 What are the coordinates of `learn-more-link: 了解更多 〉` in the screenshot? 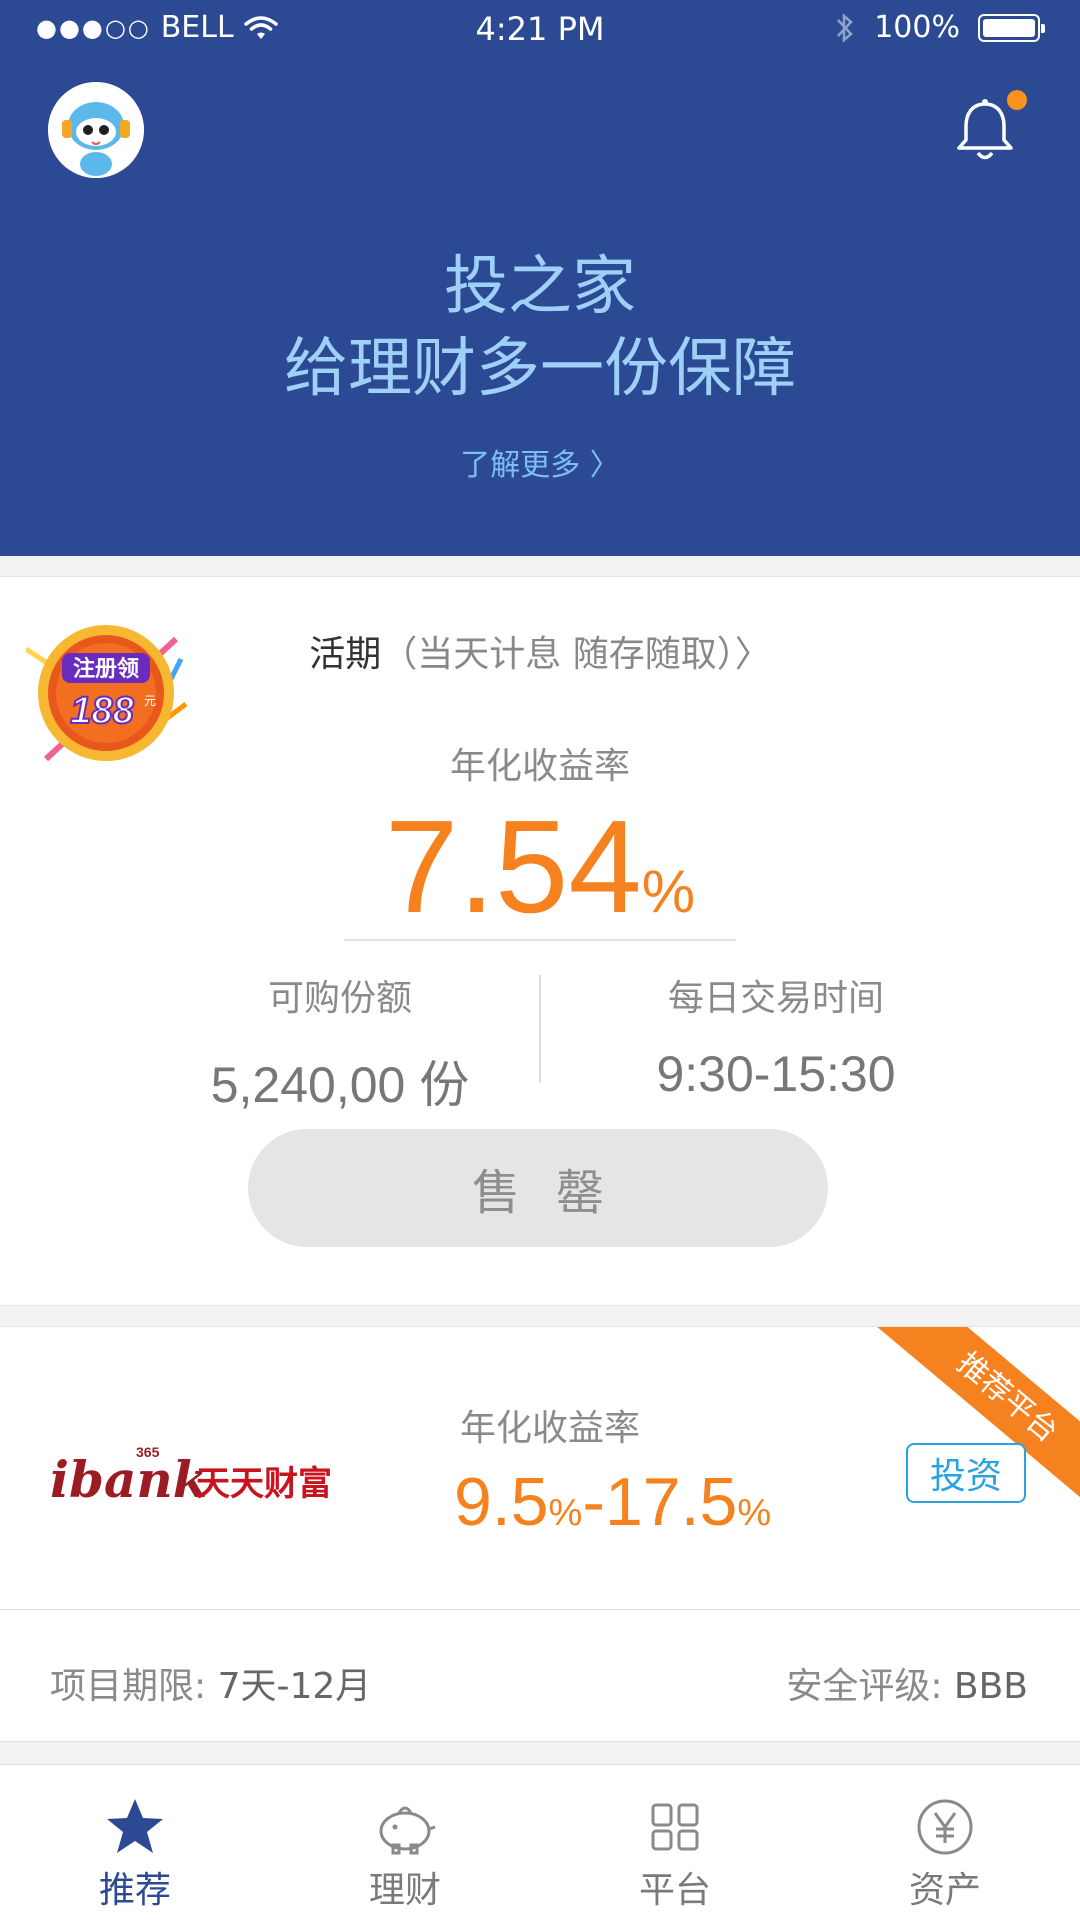 It's located at (540, 462).